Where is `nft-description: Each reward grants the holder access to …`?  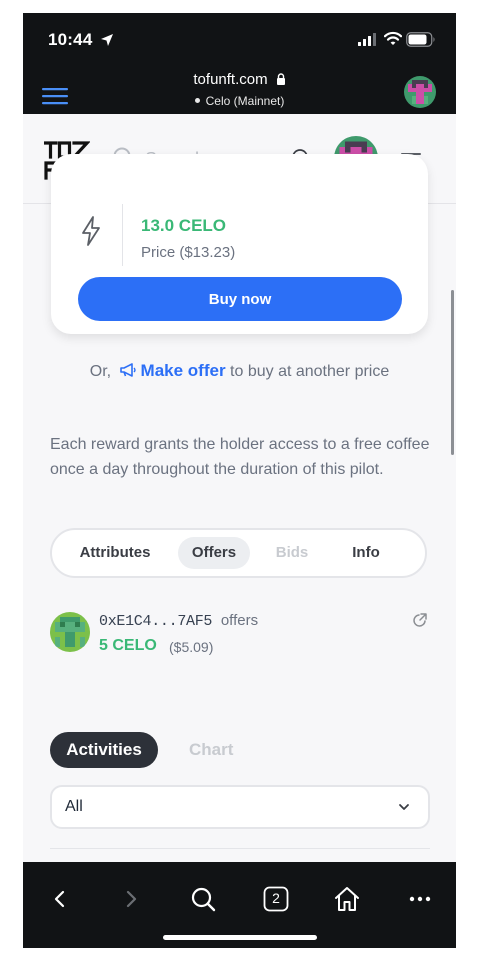 nft-description: Each reward grants the holder access to … is located at coordinates (240, 457).